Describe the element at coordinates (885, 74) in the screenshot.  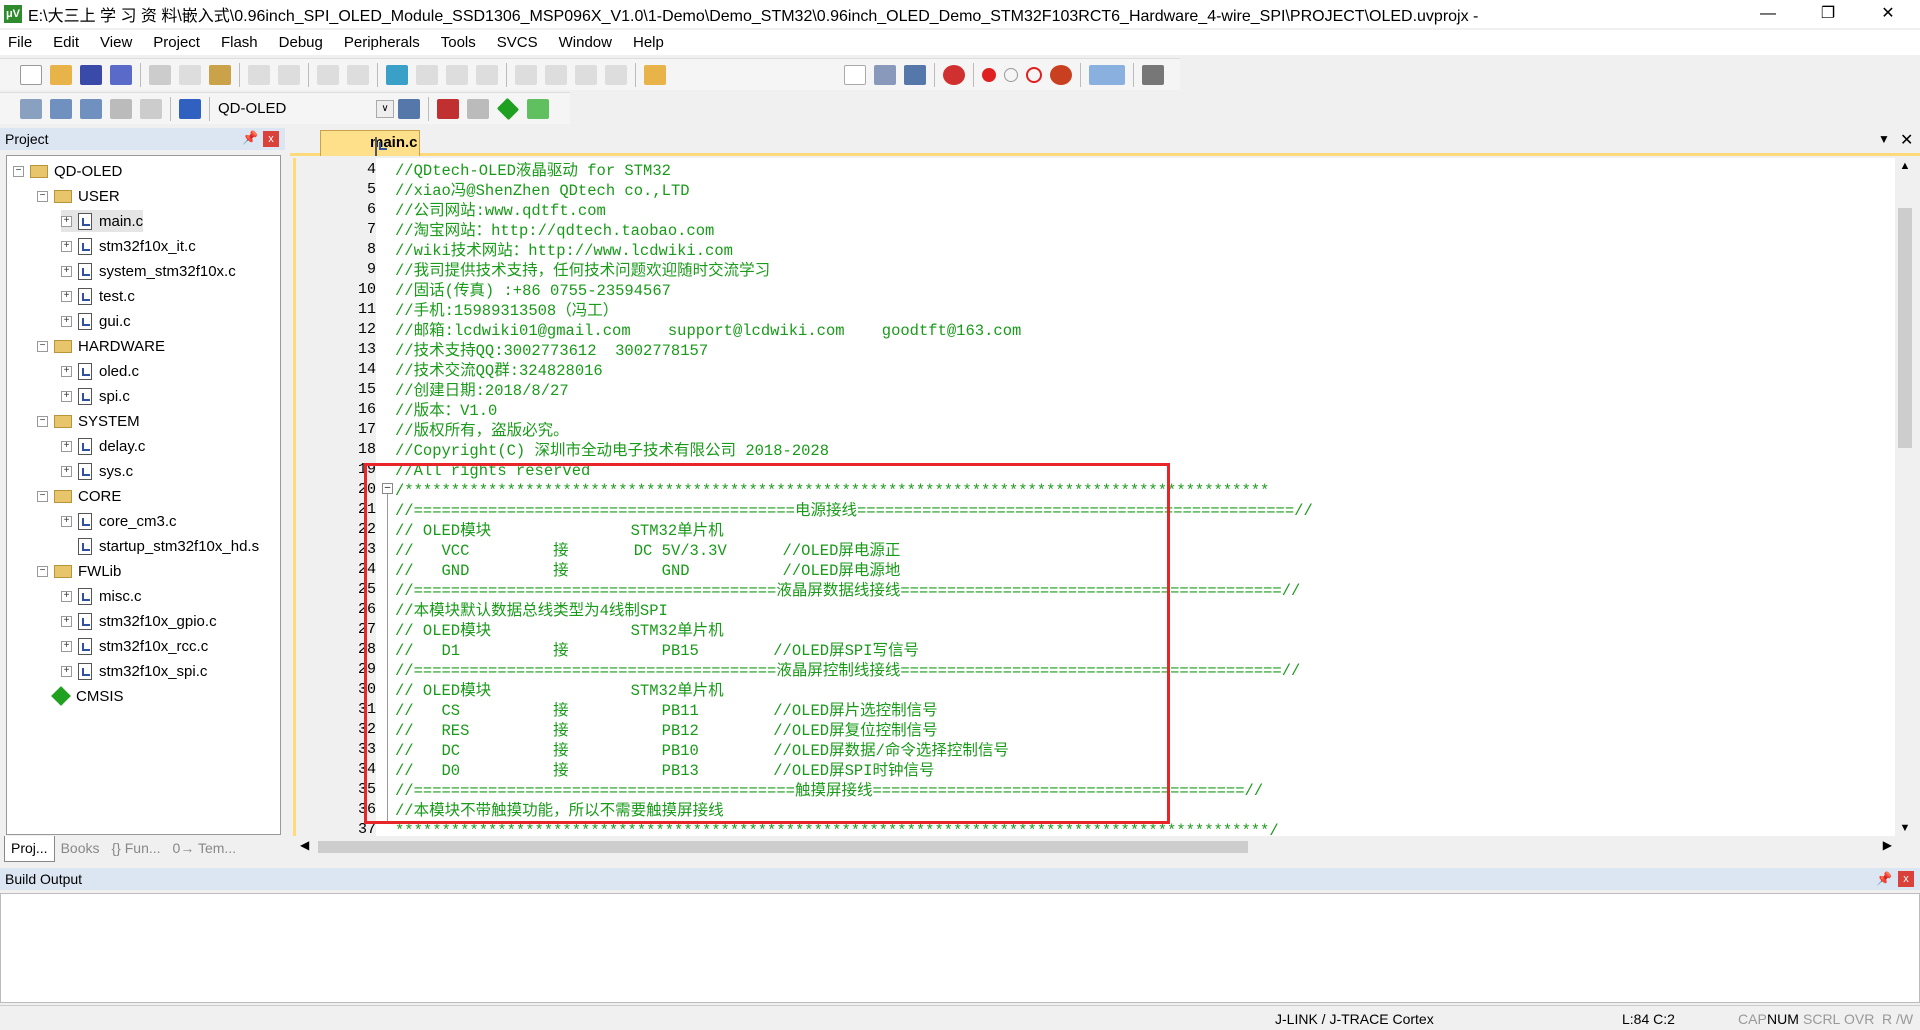
I see `incremental-find-icon` at that location.